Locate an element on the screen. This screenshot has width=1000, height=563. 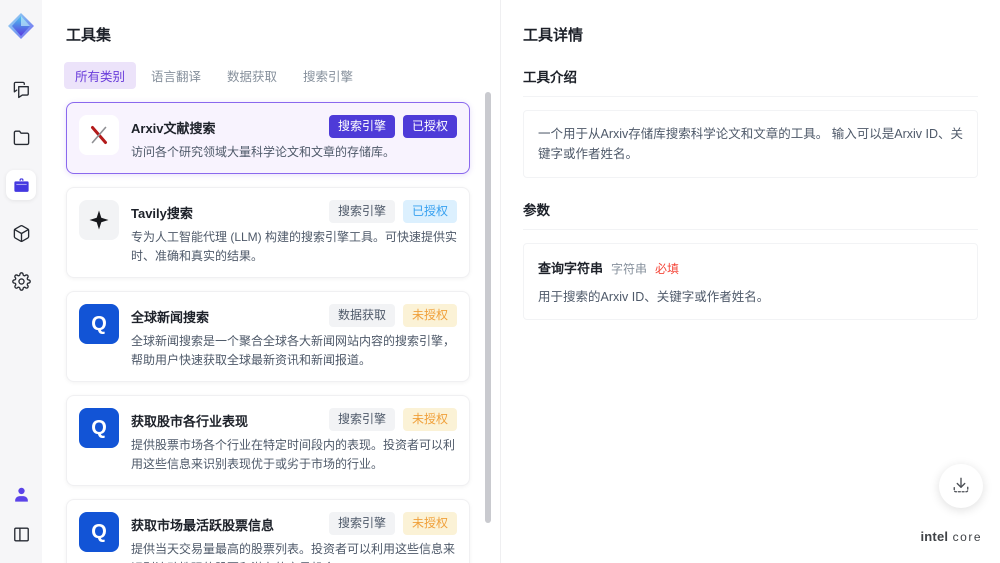
sidebar-item-settings is located at coordinates (21, 281).